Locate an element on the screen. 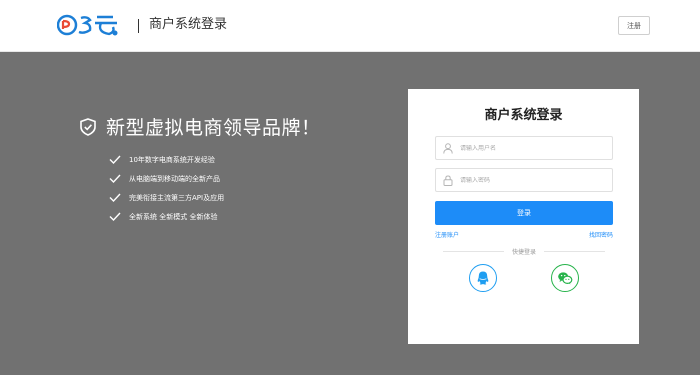 This screenshot has height=375, width=700. quick-login-label: 快捷登录 is located at coordinates (524, 252).